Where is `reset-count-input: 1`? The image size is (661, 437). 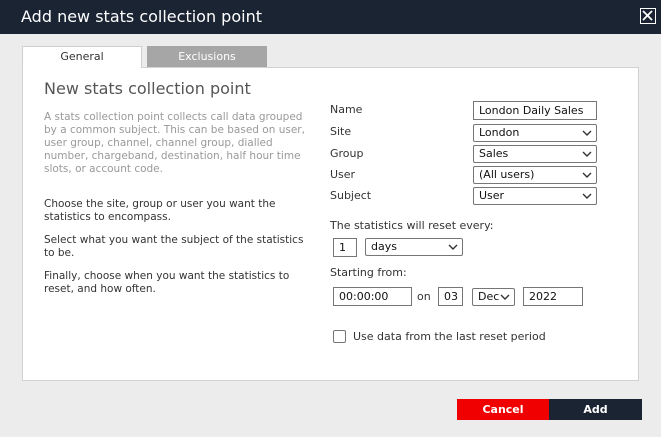 reset-count-input: 1 is located at coordinates (345, 247).